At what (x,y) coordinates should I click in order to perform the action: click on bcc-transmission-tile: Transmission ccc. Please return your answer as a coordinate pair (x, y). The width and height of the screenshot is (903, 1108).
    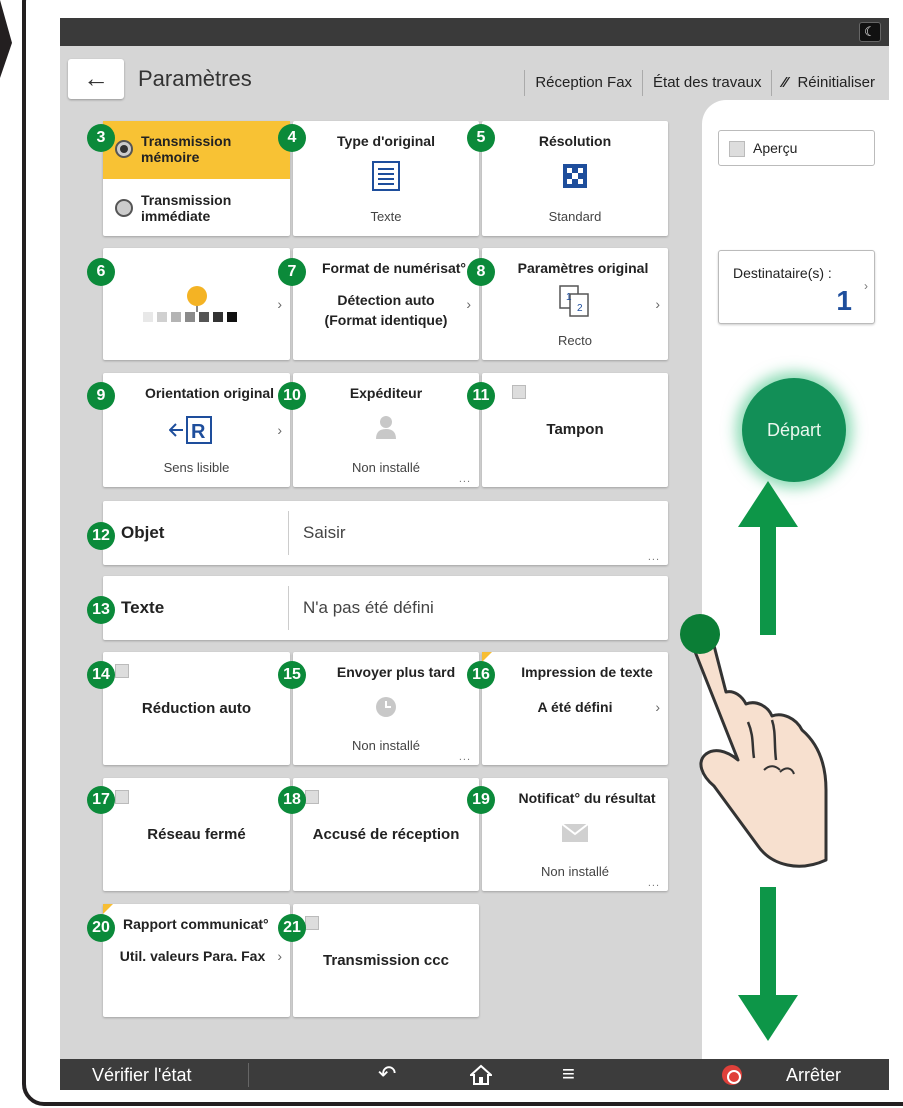
    Looking at the image, I should click on (386, 960).